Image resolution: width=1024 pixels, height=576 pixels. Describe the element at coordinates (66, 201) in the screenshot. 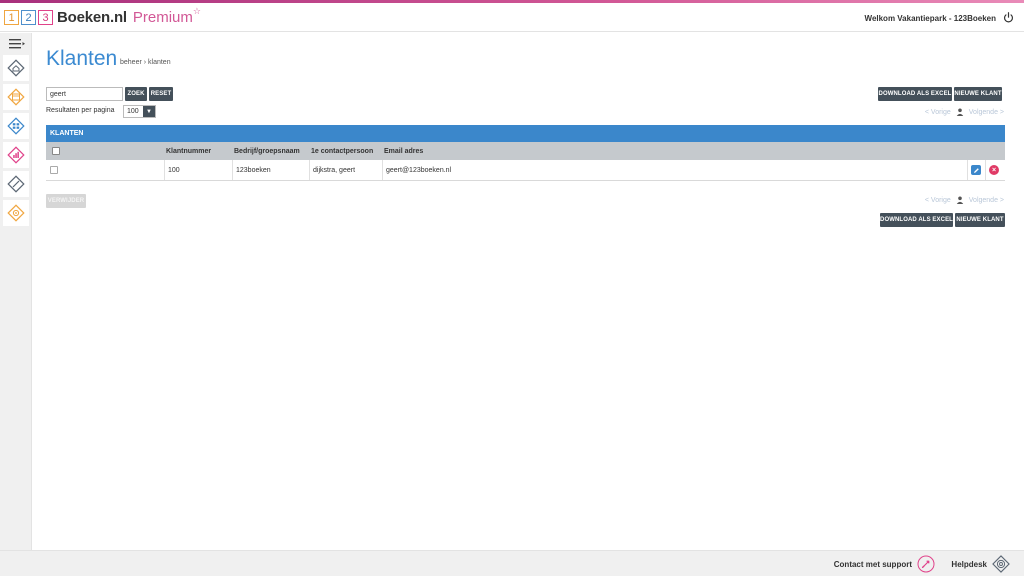

I see `delete-selected-button: VERWIJDER` at that location.